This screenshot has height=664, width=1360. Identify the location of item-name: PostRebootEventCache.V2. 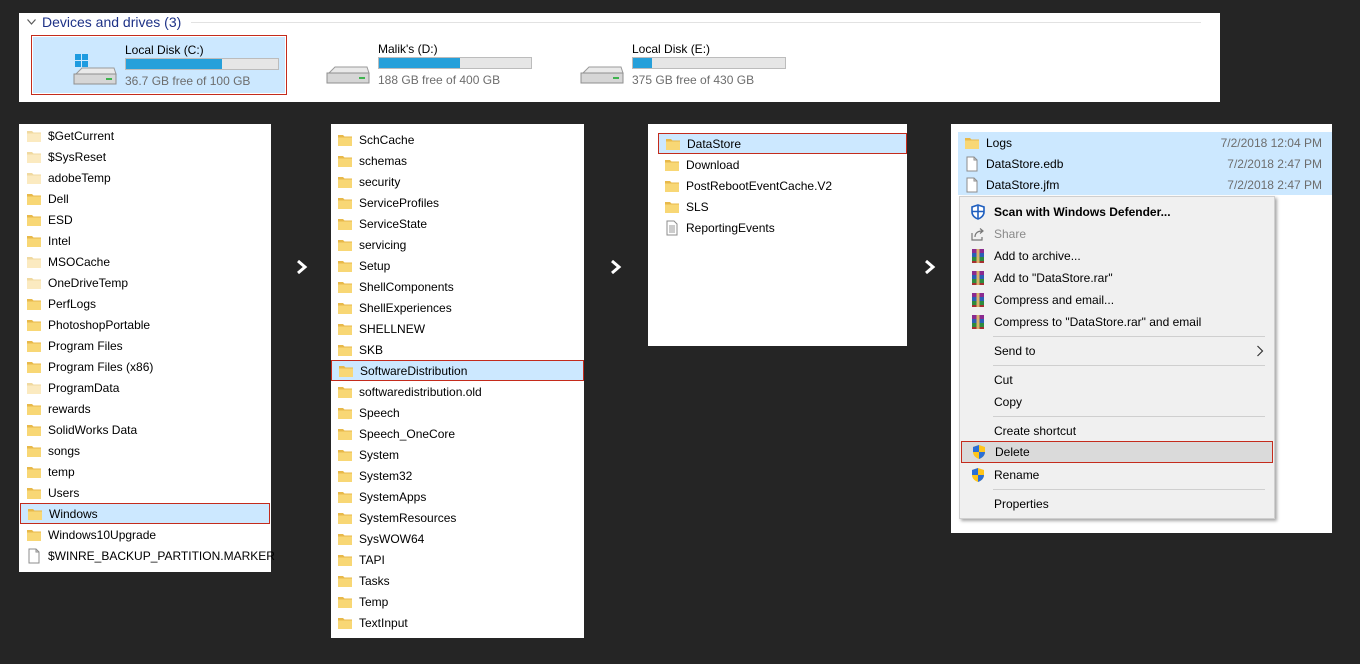
(759, 185).